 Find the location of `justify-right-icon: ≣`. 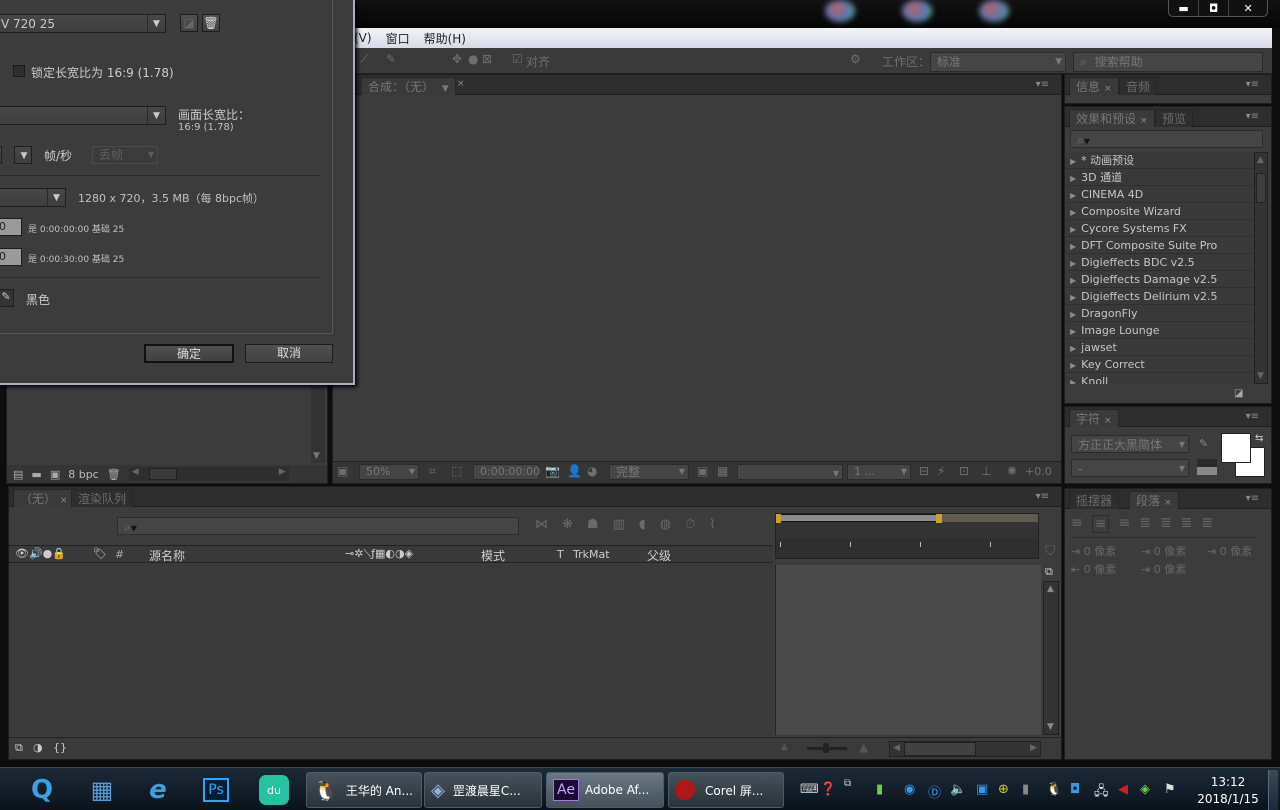

justify-right-icon: ≣ is located at coordinates (1187, 524).